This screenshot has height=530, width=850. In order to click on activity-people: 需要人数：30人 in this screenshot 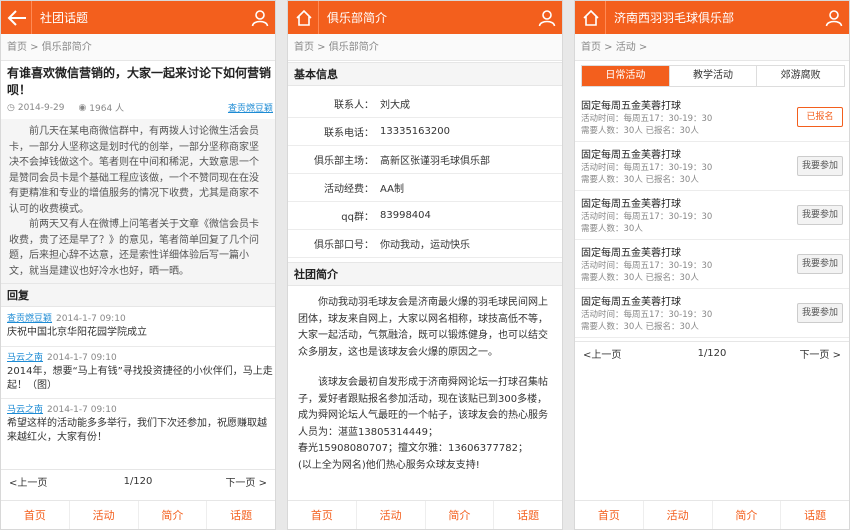, I will do `click(612, 229)`.